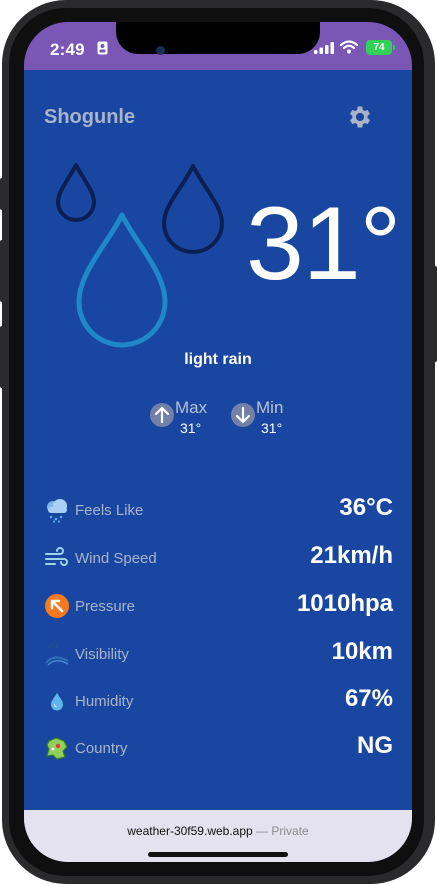  Describe the element at coordinates (102, 48) in the screenshot. I see `contact-card-icon` at that location.